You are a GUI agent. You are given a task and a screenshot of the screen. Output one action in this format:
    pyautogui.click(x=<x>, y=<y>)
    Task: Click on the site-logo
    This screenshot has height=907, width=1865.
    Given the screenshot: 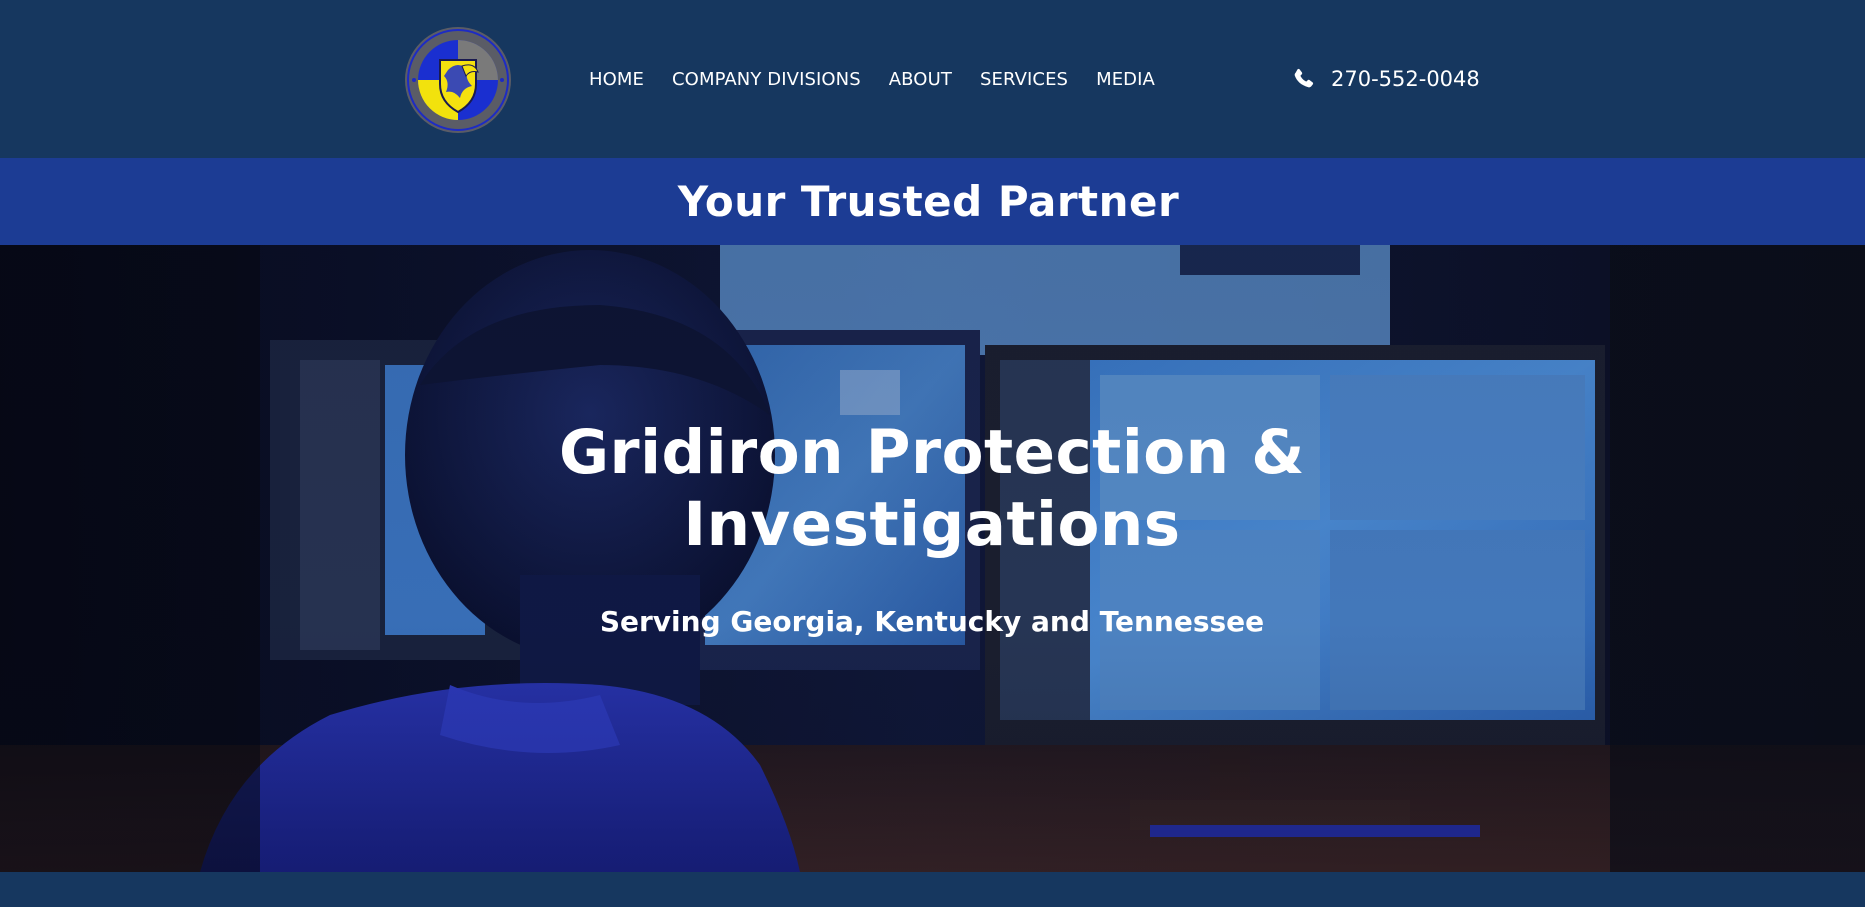 What is the action you would take?
    pyautogui.click(x=458, y=80)
    